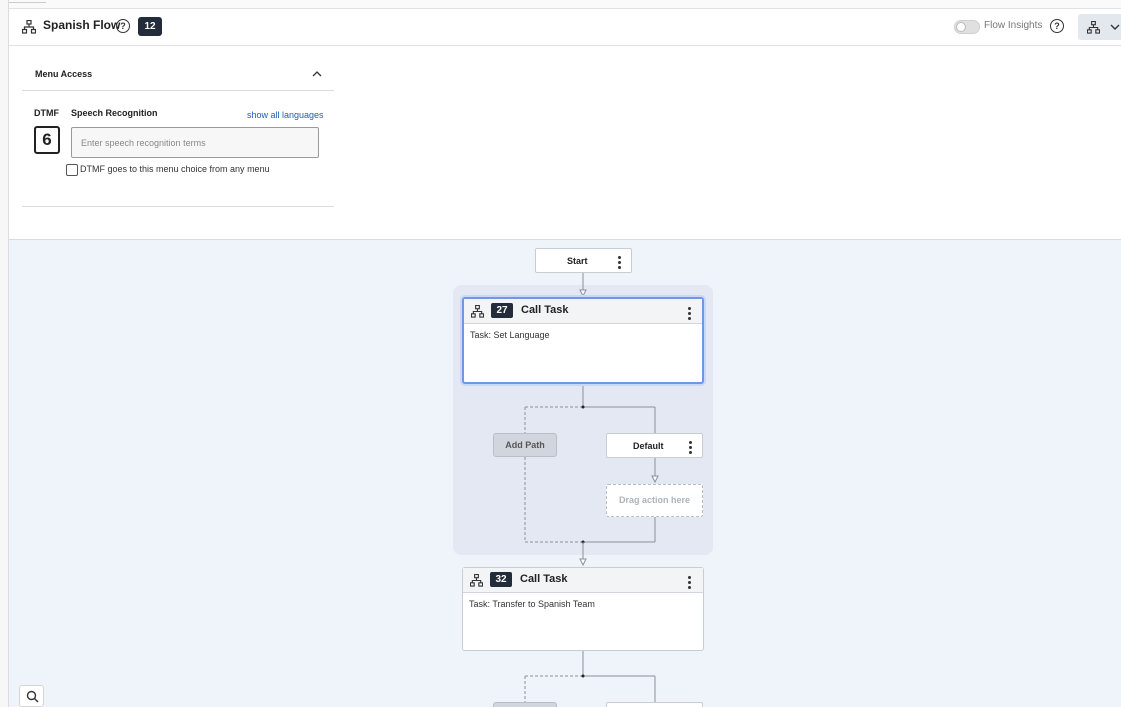 This screenshot has height=707, width=1121. What do you see at coordinates (532, 604) in the screenshot?
I see `task-description: Task: Transfer to Spanish Team` at bounding box center [532, 604].